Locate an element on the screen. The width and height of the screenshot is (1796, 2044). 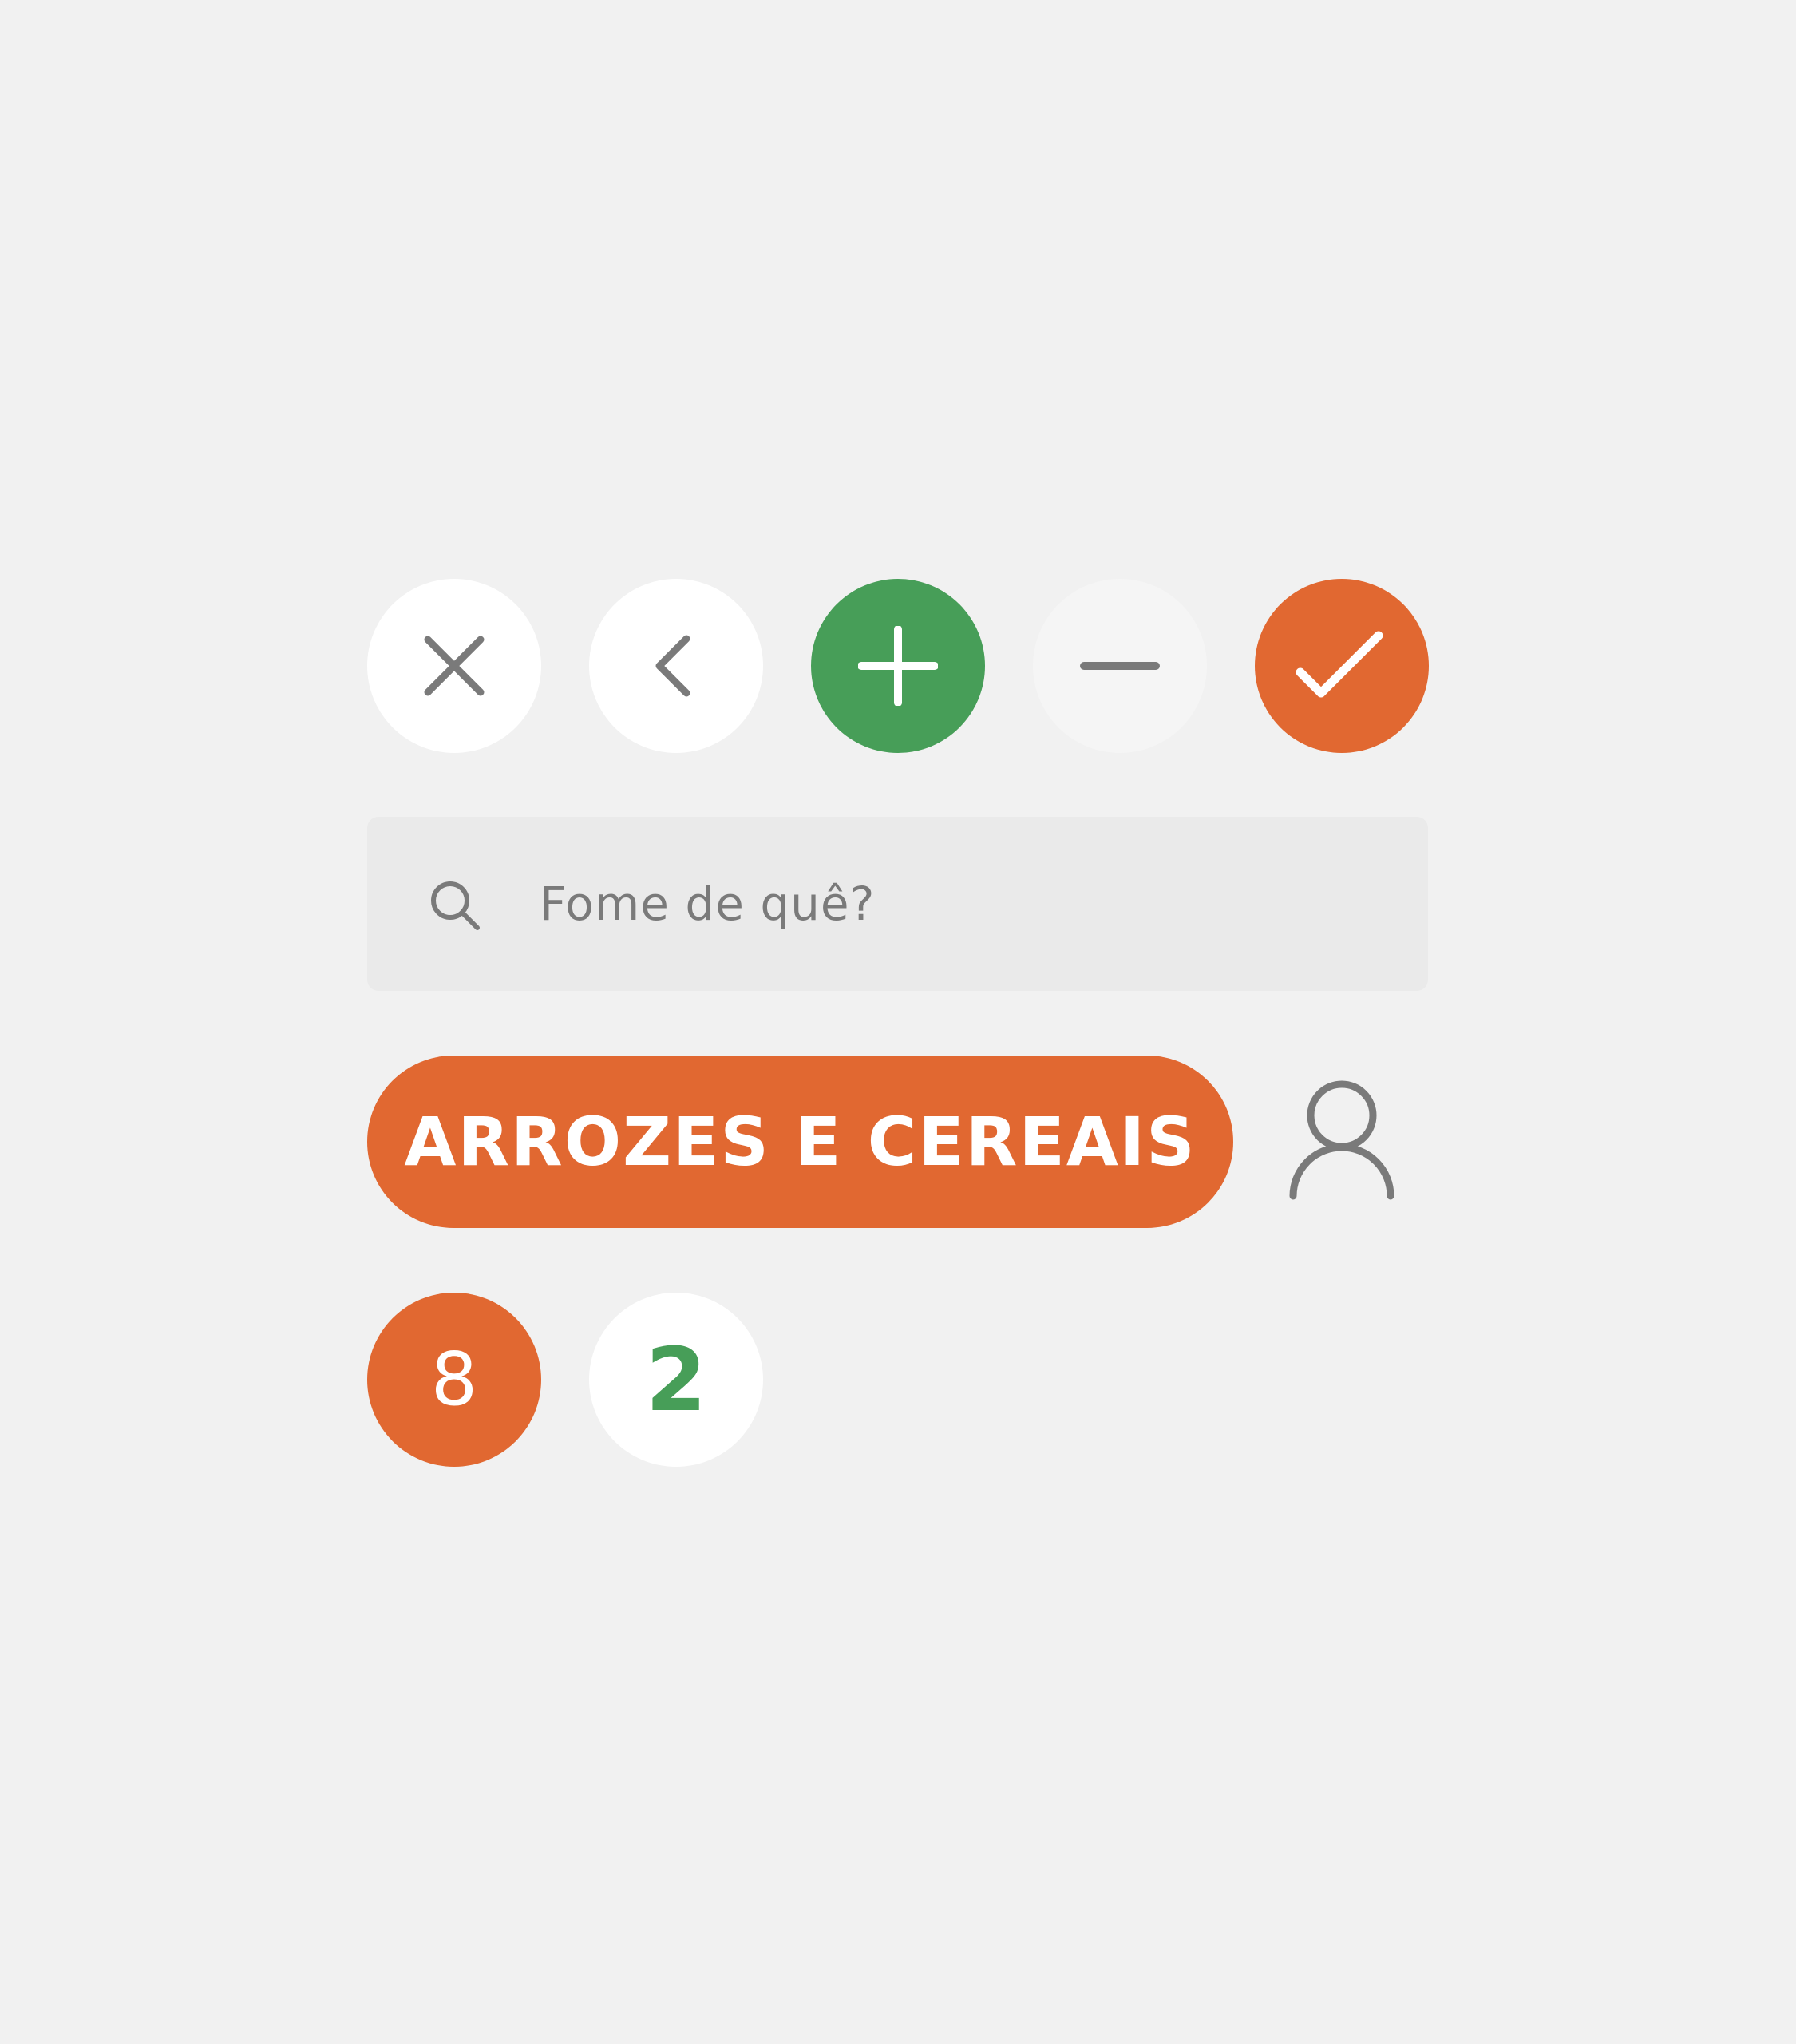
chevron-left-icon is located at coordinates (672, 666).